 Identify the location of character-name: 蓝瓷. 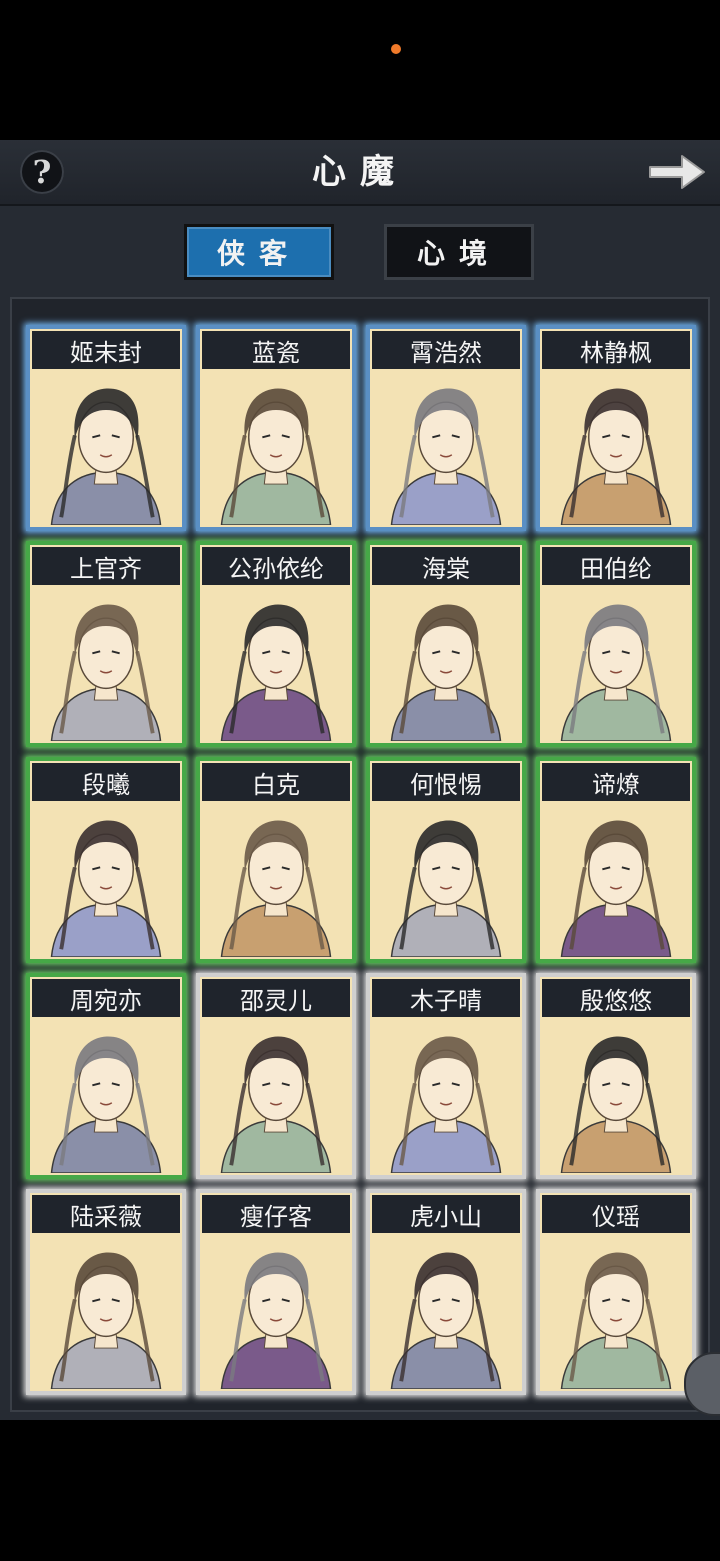
(276, 350).